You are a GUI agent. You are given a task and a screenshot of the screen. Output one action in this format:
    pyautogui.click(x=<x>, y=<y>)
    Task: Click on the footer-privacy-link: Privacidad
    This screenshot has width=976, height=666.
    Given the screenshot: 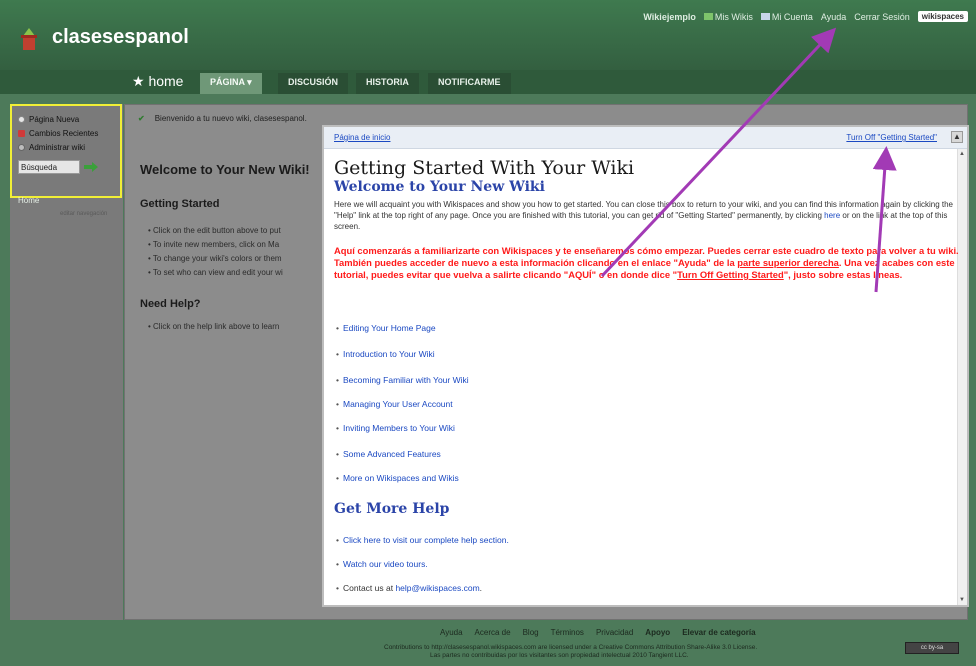 What is the action you would take?
    pyautogui.click(x=614, y=632)
    